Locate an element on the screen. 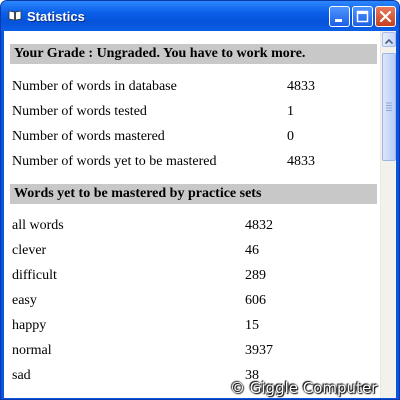 The width and height of the screenshot is (400, 400). stat-label: Number of words yet to be mastered is located at coordinates (114, 161).